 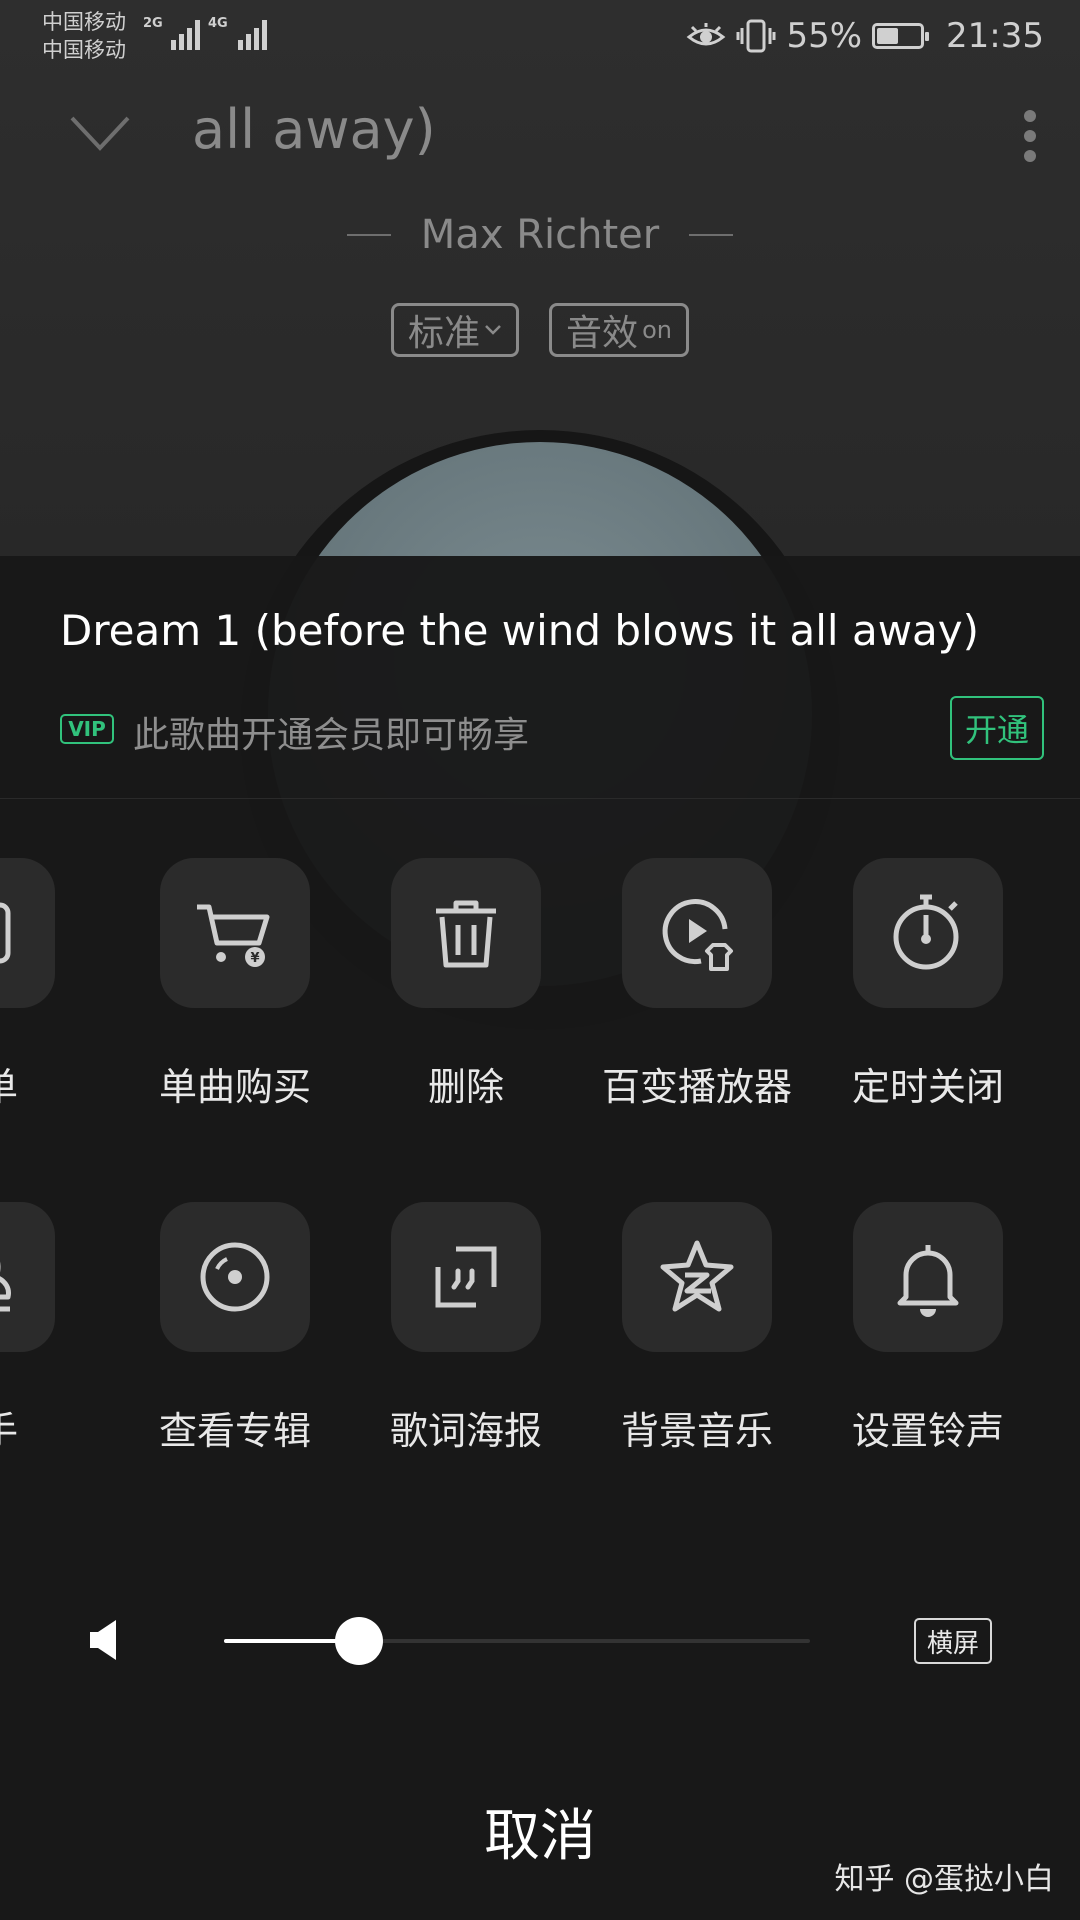 What do you see at coordinates (953, 1641) in the screenshot?
I see `landscape-button: 横屏` at bounding box center [953, 1641].